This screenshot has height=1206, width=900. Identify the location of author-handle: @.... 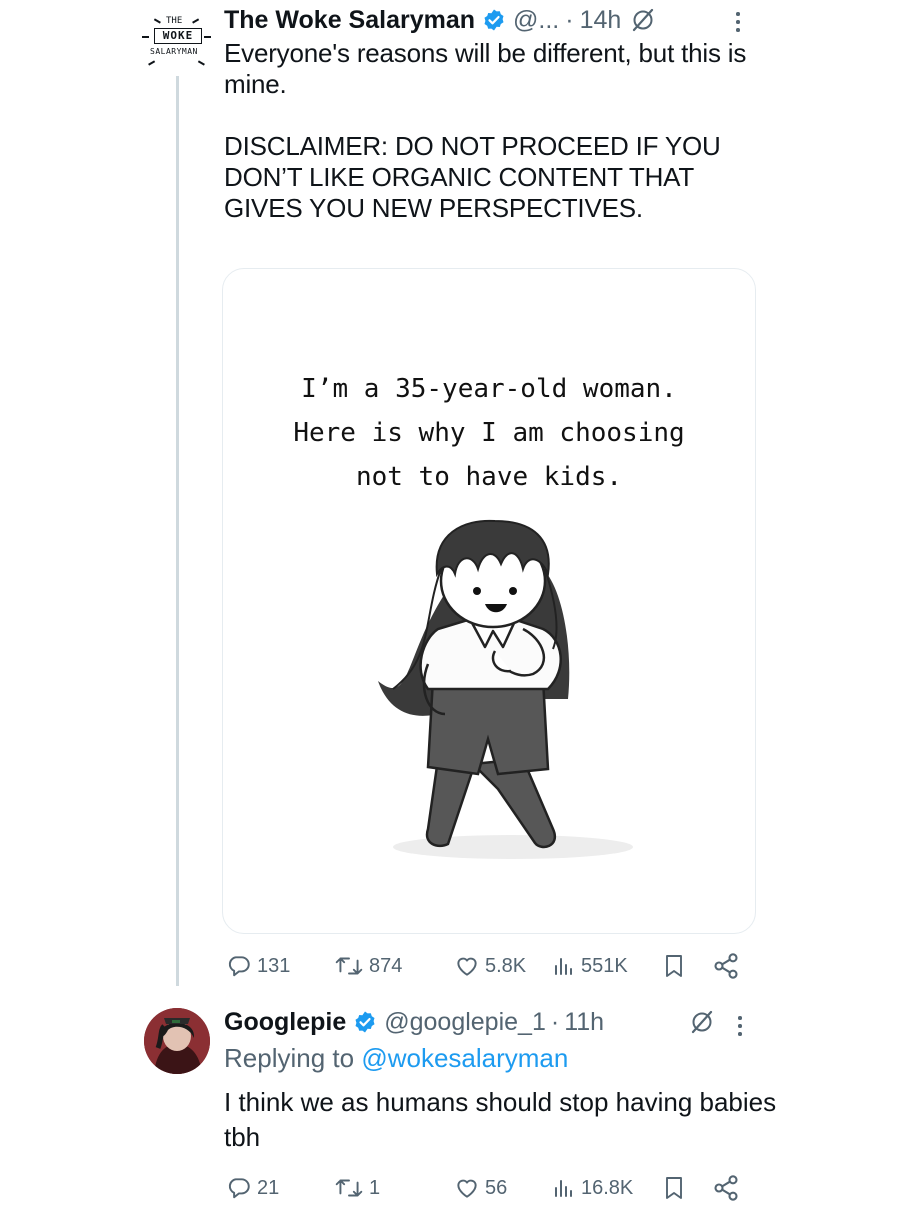
(536, 20).